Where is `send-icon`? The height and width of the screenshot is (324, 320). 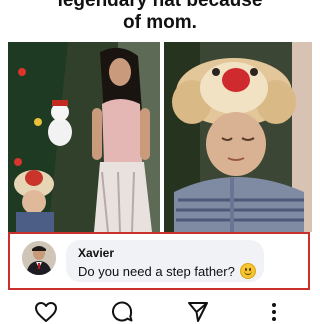
send-icon is located at coordinates (198, 312).